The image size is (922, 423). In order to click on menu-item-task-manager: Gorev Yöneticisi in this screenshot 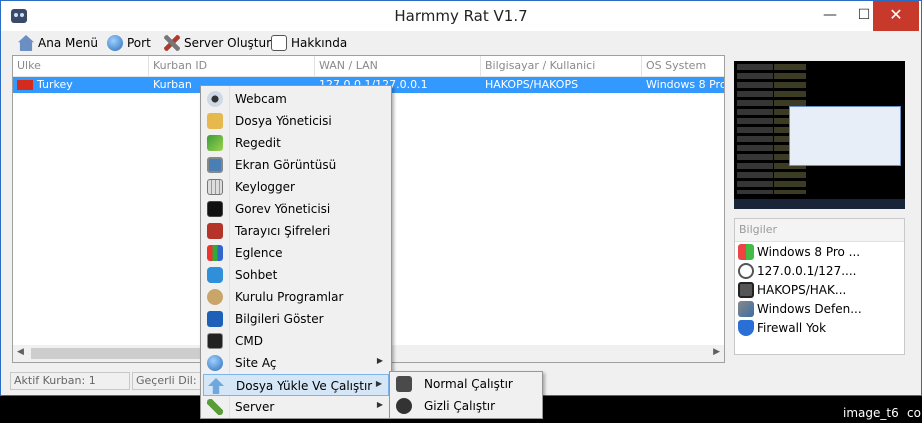, I will do `click(296, 209)`.